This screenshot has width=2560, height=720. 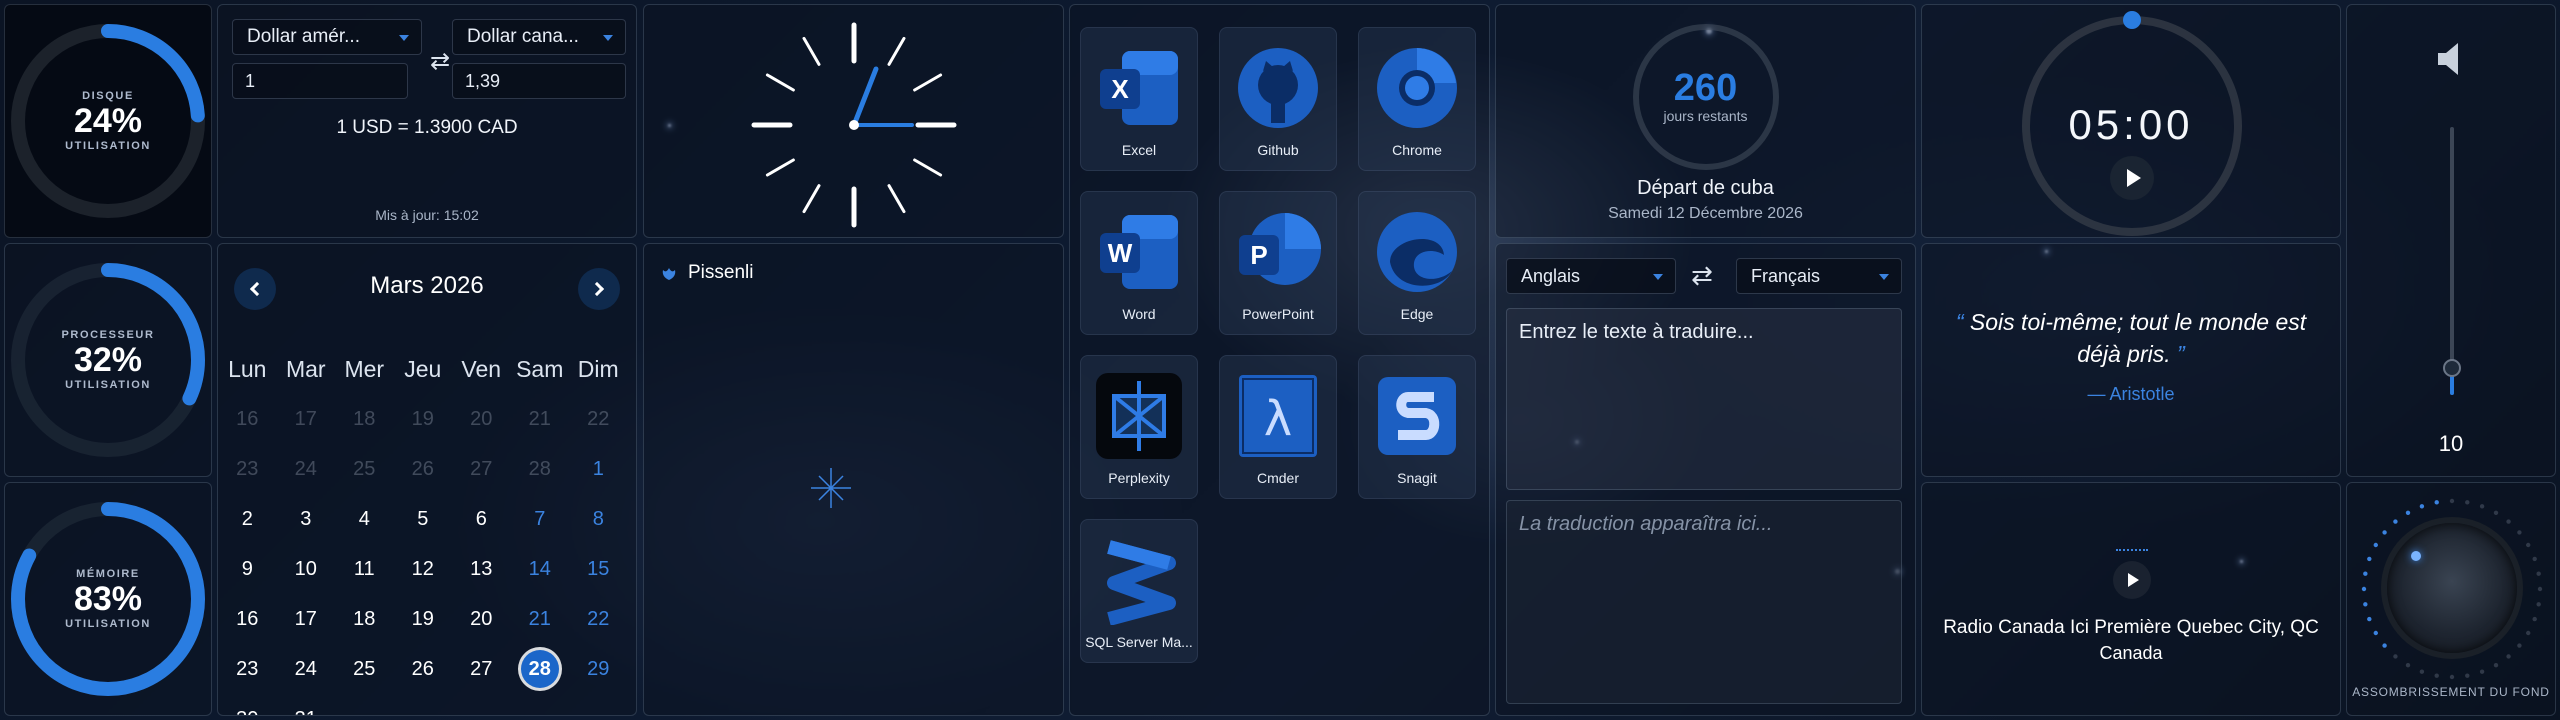 I want to click on calendar-month-title: Mars 2026, so click(x=427, y=285).